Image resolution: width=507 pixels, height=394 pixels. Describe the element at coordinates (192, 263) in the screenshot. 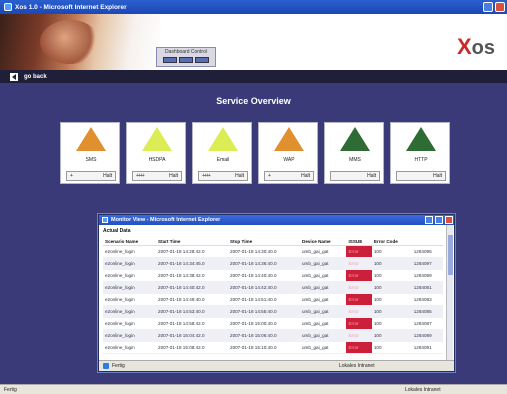

I see `table-cell: 2007-01-18 14:34:45.0` at that location.